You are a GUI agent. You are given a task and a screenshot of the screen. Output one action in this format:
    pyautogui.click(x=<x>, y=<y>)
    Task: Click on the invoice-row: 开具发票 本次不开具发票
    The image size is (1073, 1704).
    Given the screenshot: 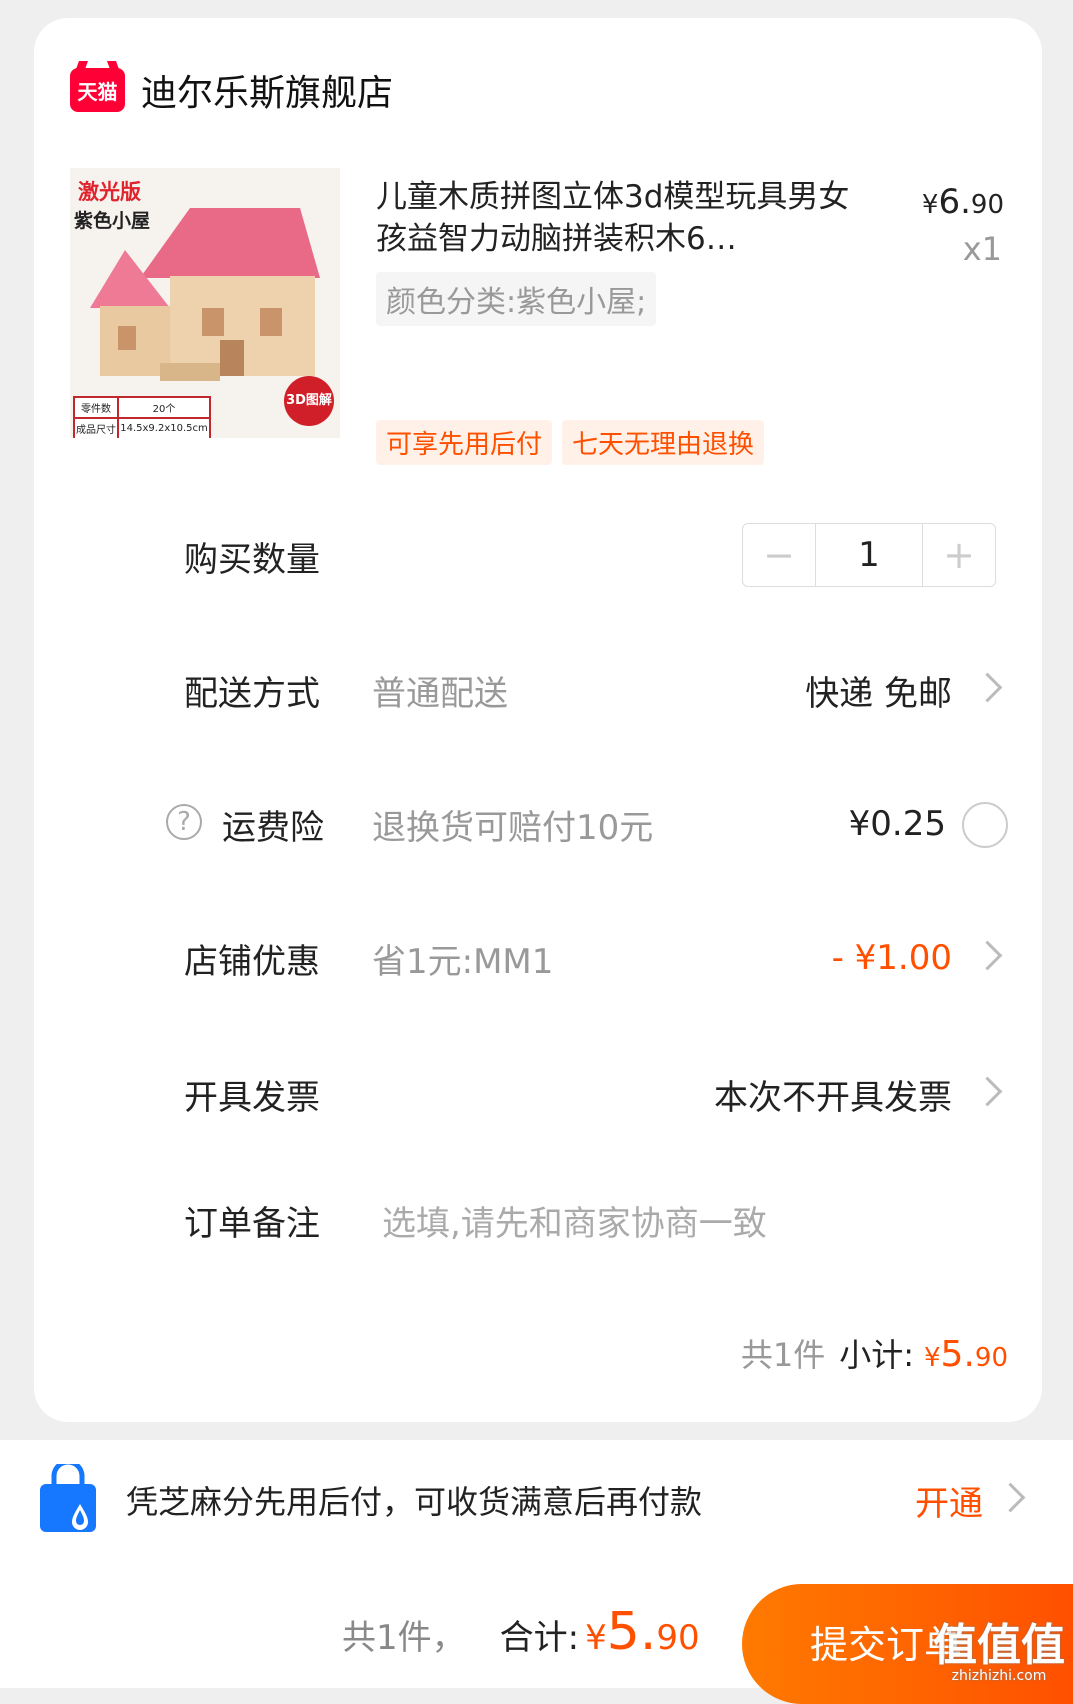 What is the action you would take?
    pyautogui.click(x=538, y=1094)
    